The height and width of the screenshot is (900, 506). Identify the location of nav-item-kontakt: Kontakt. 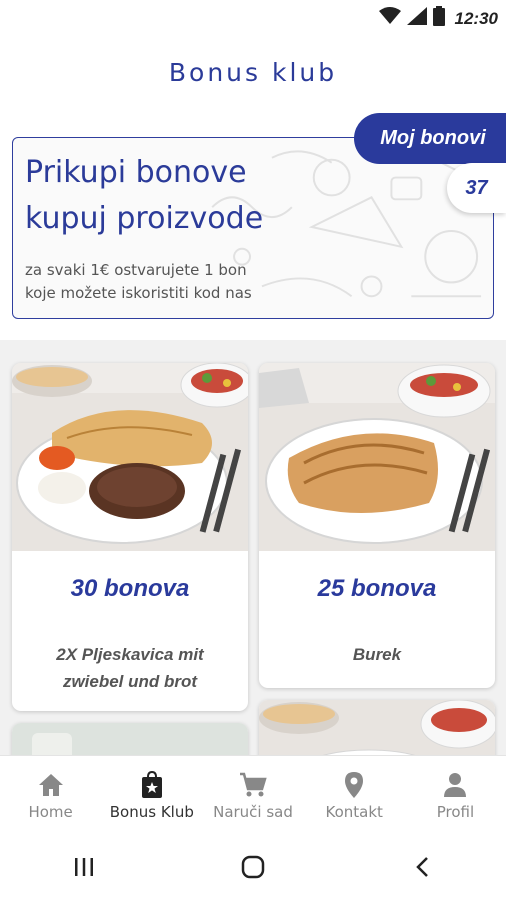
(354, 794).